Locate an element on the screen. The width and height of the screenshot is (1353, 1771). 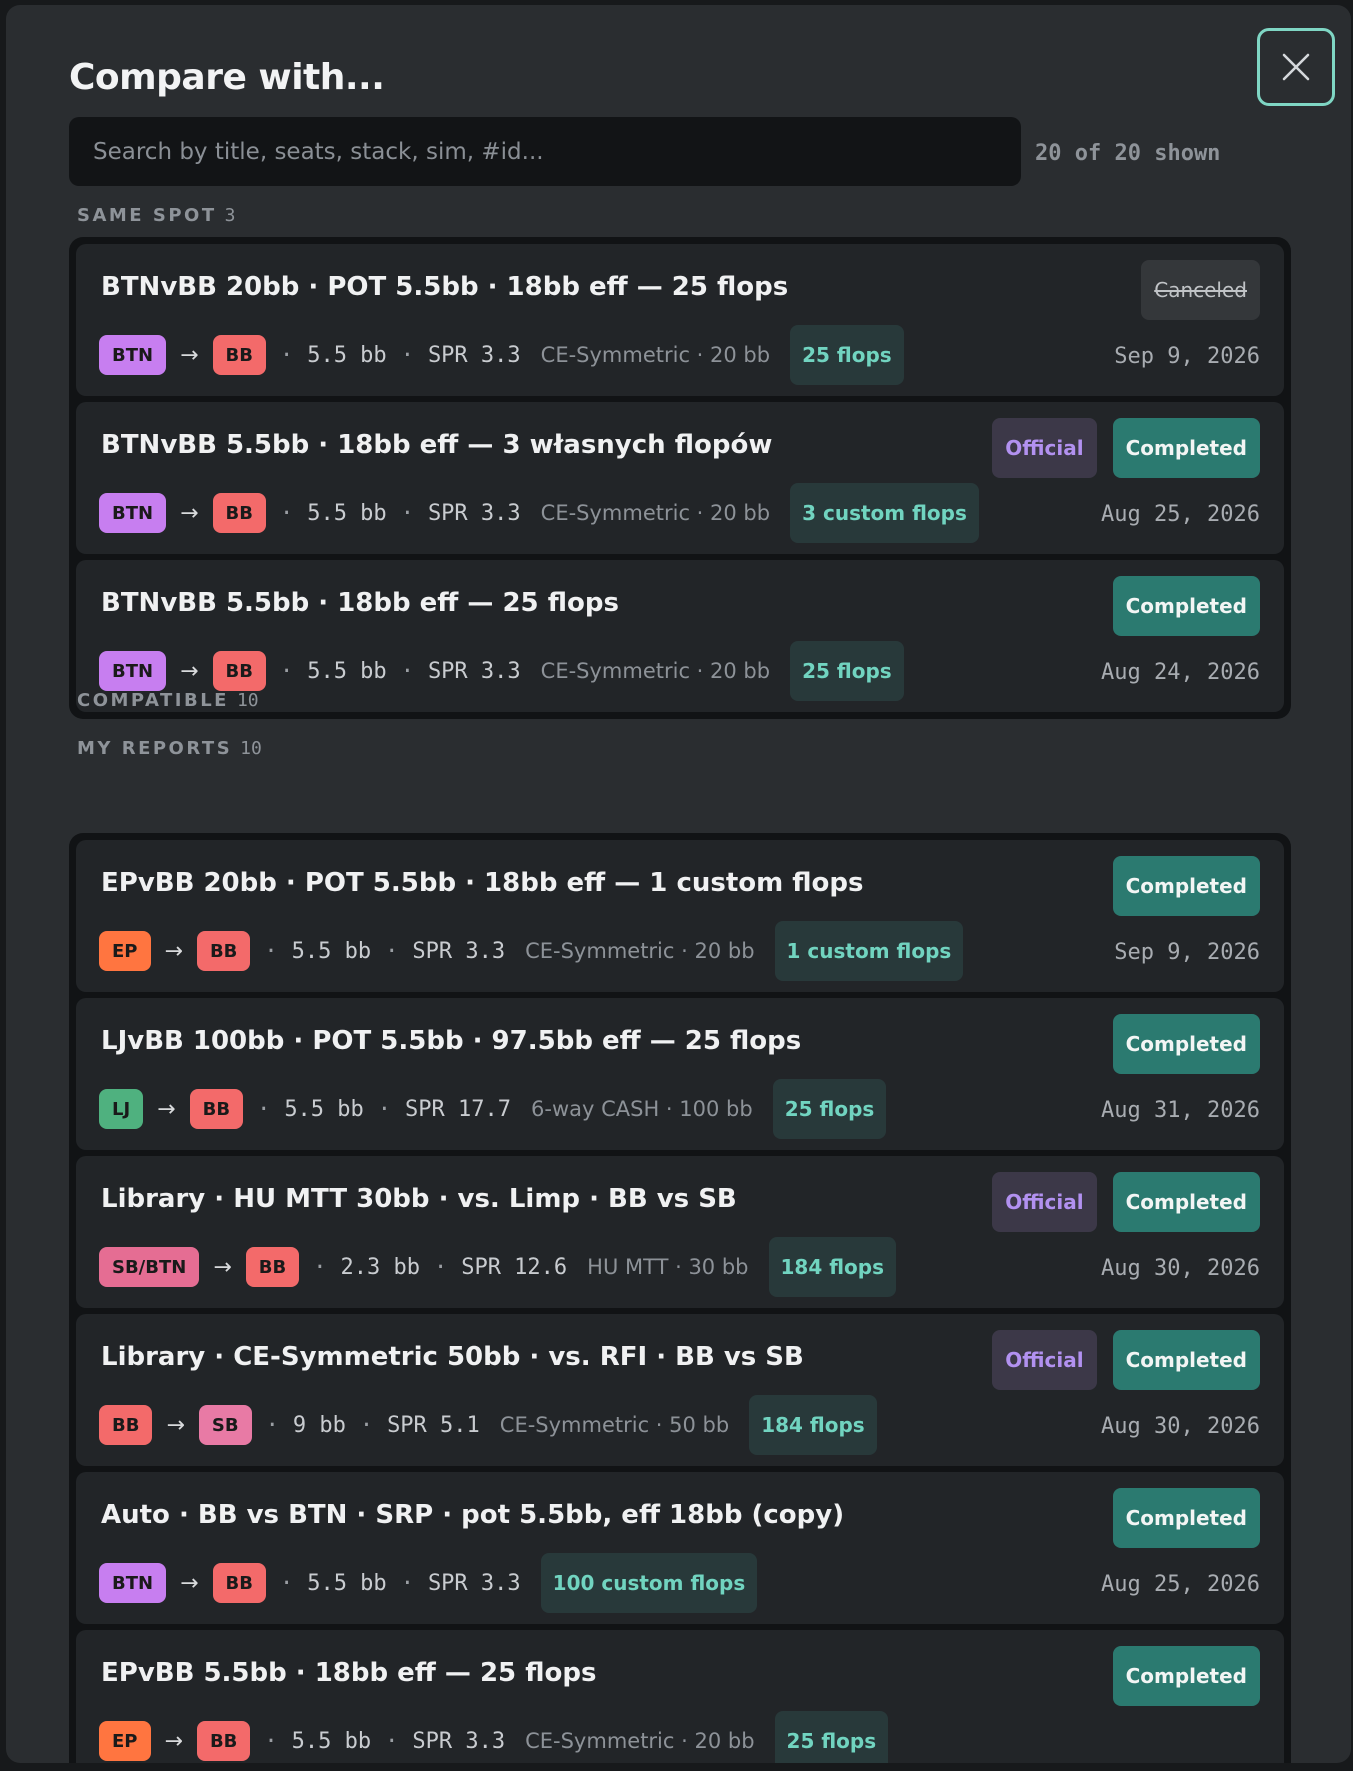
section-title: SAME SPOT is located at coordinates (147, 215).